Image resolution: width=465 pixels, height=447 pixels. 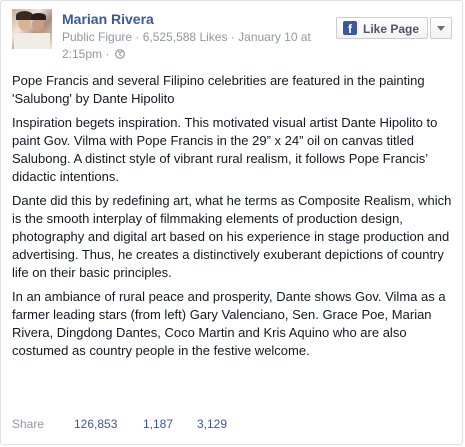 I want to click on page-avatar, so click(x=32, y=29).